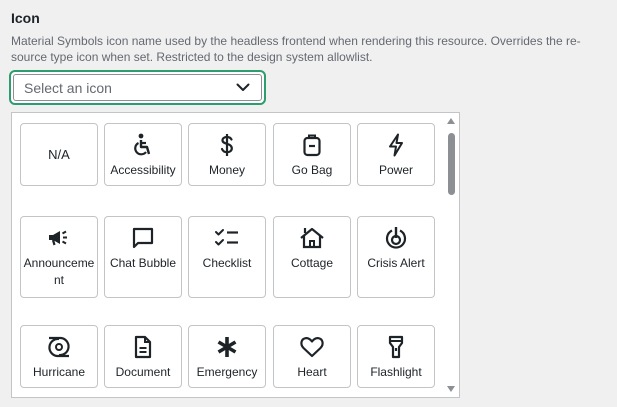  I want to click on option-cottage: Cottage, so click(312, 257).